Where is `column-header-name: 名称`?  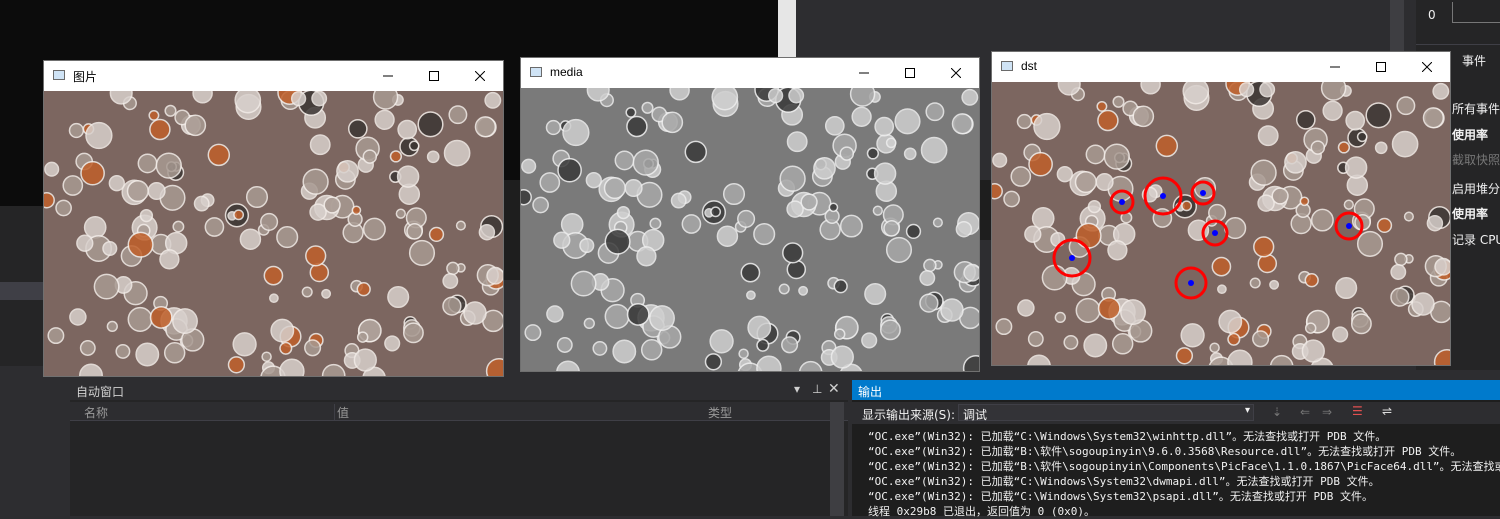
column-header-name: 名称 is located at coordinates (96, 412).